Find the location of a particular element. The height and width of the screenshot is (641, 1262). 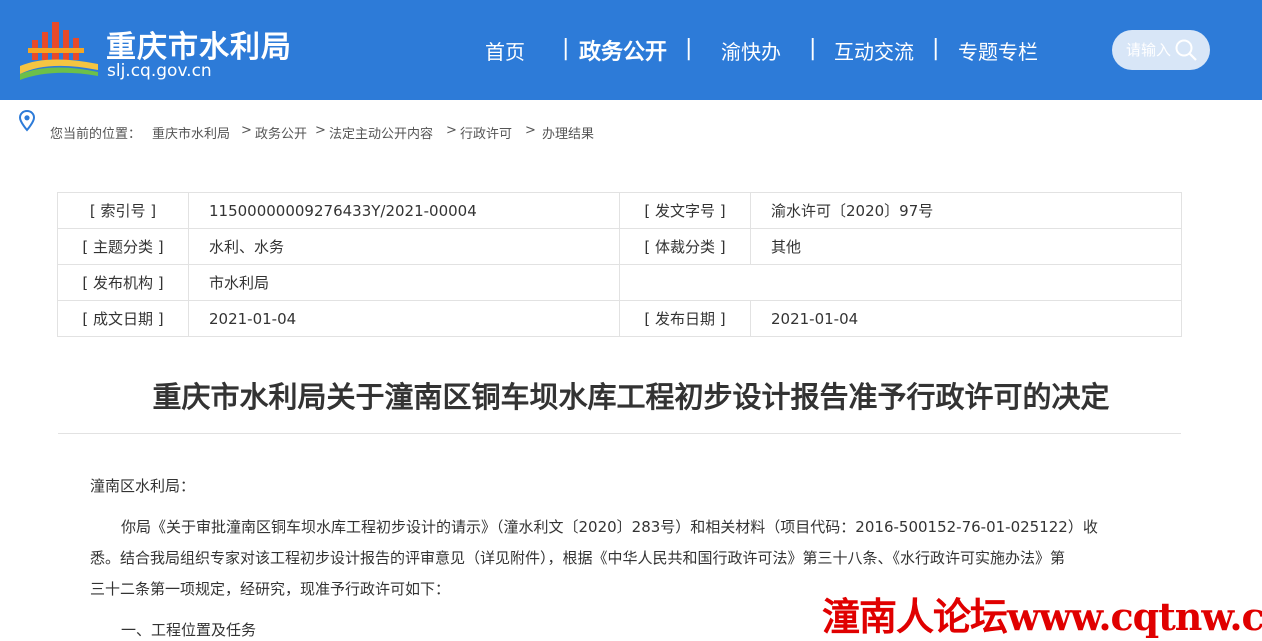

breadcrumb-item: 重庆市水利局 is located at coordinates (191, 132).